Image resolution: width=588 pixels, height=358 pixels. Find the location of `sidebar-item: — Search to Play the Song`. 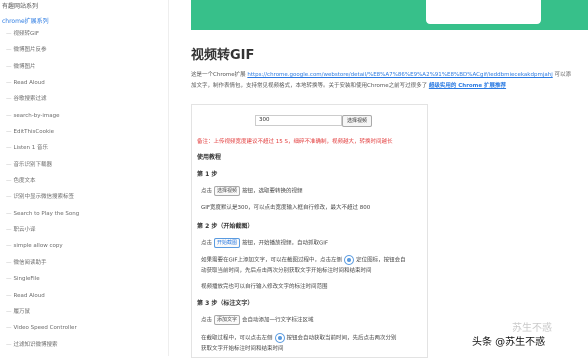

sidebar-item: — Search to Play the Song is located at coordinates (74, 214).